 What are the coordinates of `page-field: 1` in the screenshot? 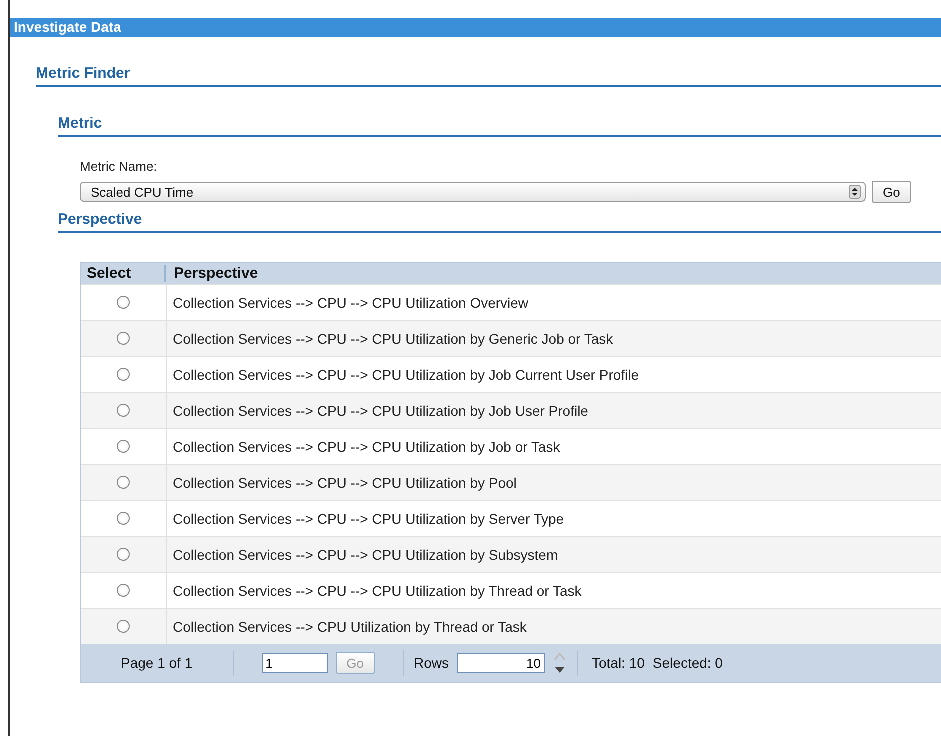 It's located at (295, 663).